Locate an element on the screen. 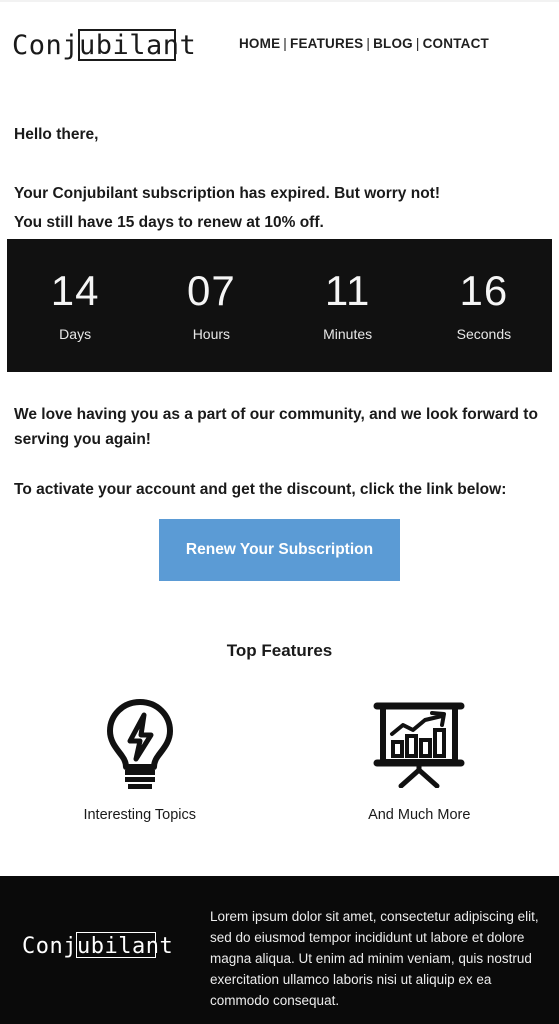 This screenshot has height=1024, width=559. features-grid: Interesting Topics And Much More is located at coordinates (279, 759).